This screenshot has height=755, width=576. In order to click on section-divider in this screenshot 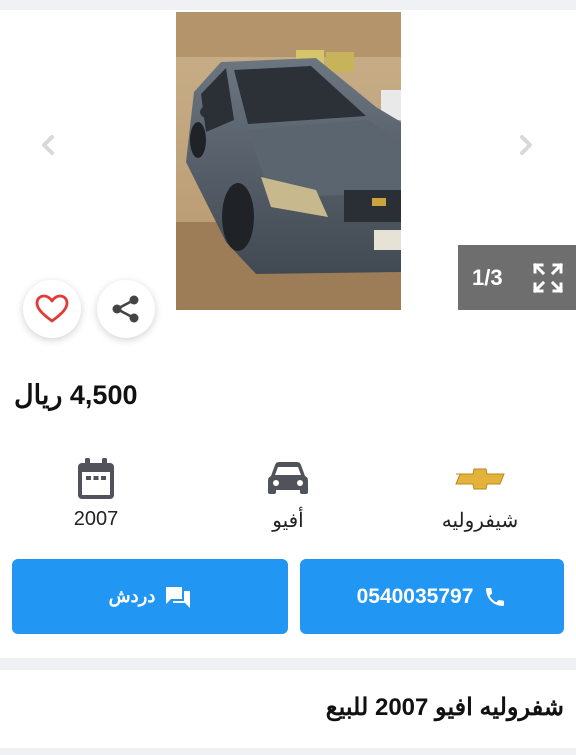, I will do `click(288, 664)`.